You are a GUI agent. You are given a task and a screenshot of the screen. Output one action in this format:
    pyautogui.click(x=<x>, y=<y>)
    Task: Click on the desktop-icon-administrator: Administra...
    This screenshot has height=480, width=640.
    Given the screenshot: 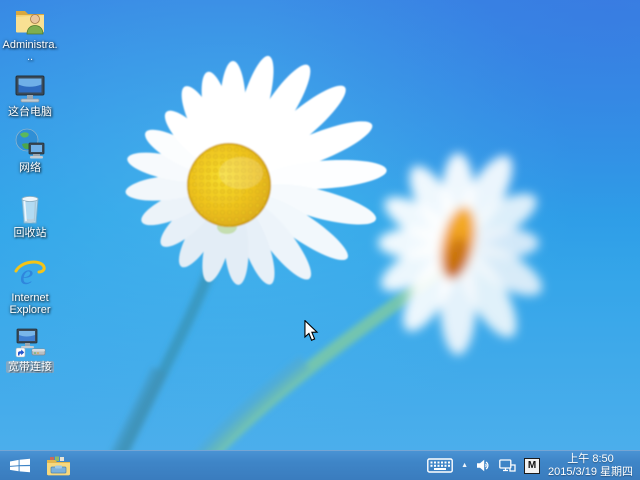 What is the action you would take?
    pyautogui.click(x=30, y=33)
    